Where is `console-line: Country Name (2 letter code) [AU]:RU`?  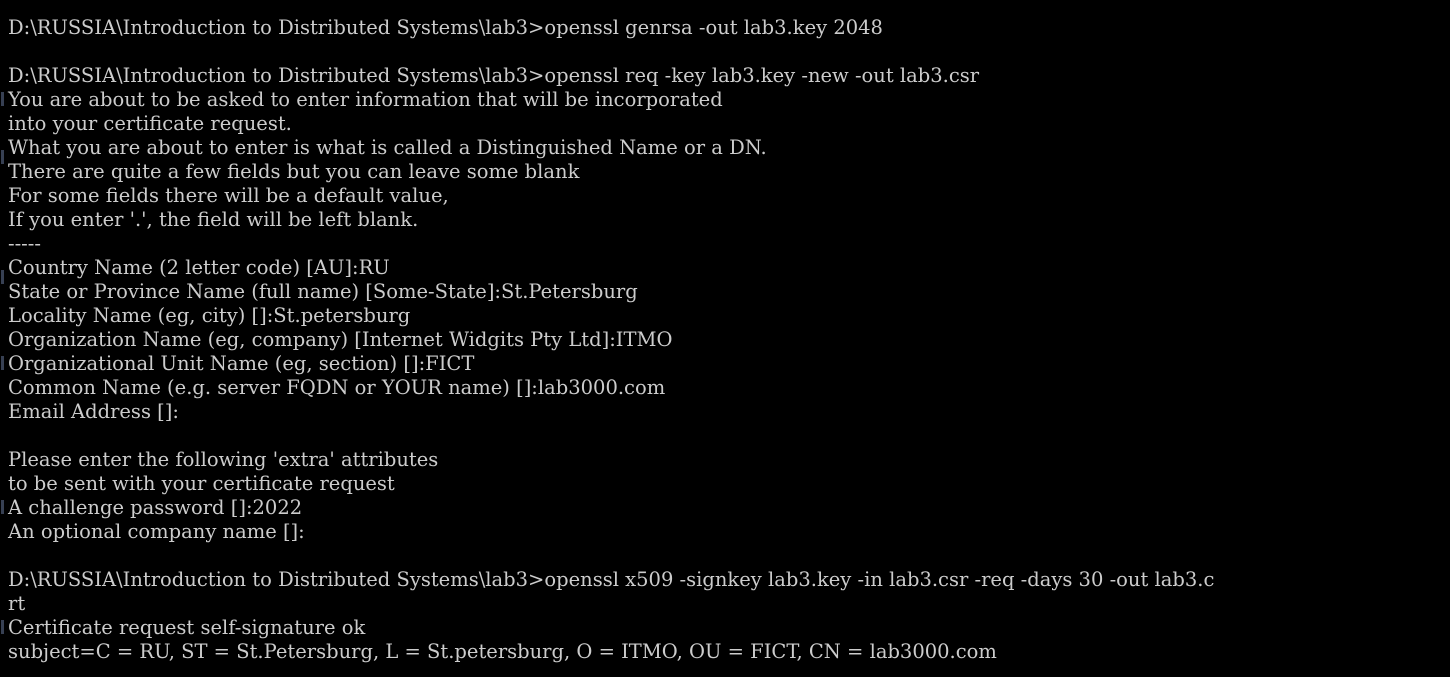 console-line: Country Name (2 letter code) [AU]:RU is located at coordinates (199, 267).